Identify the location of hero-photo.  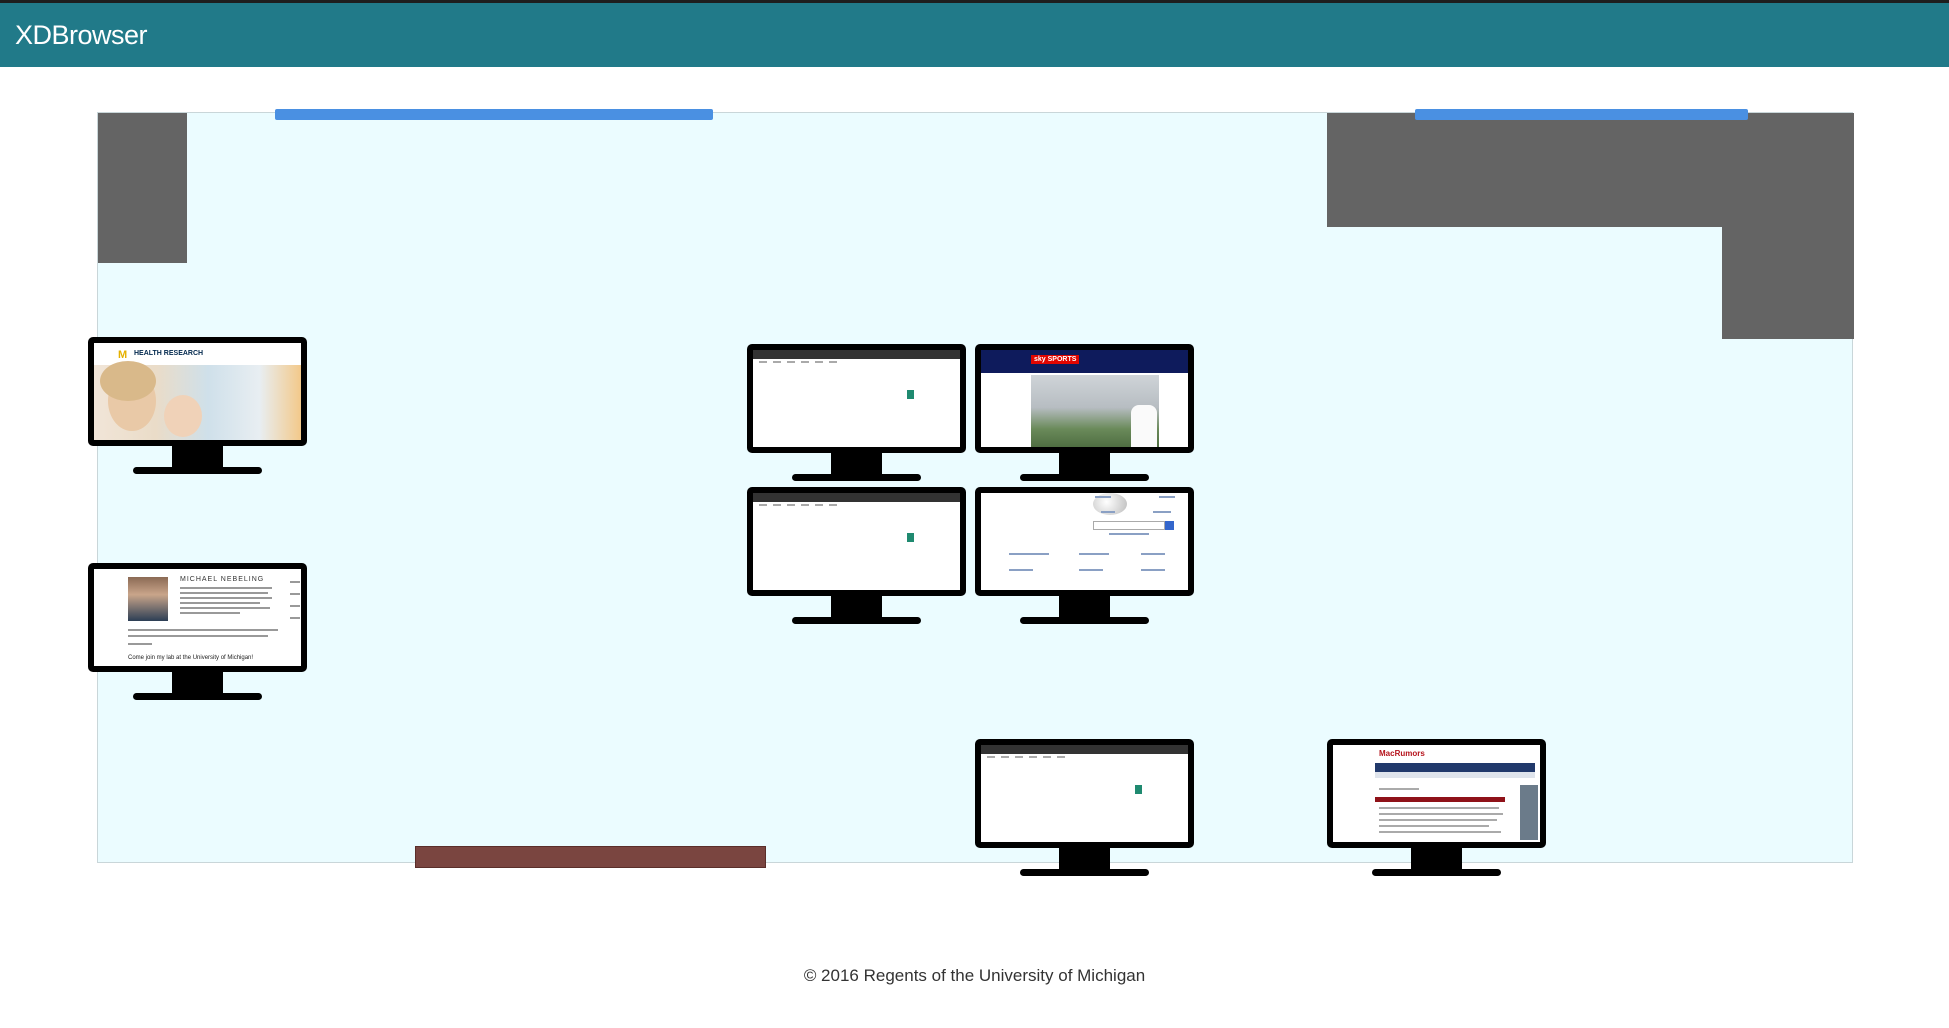
(197, 400).